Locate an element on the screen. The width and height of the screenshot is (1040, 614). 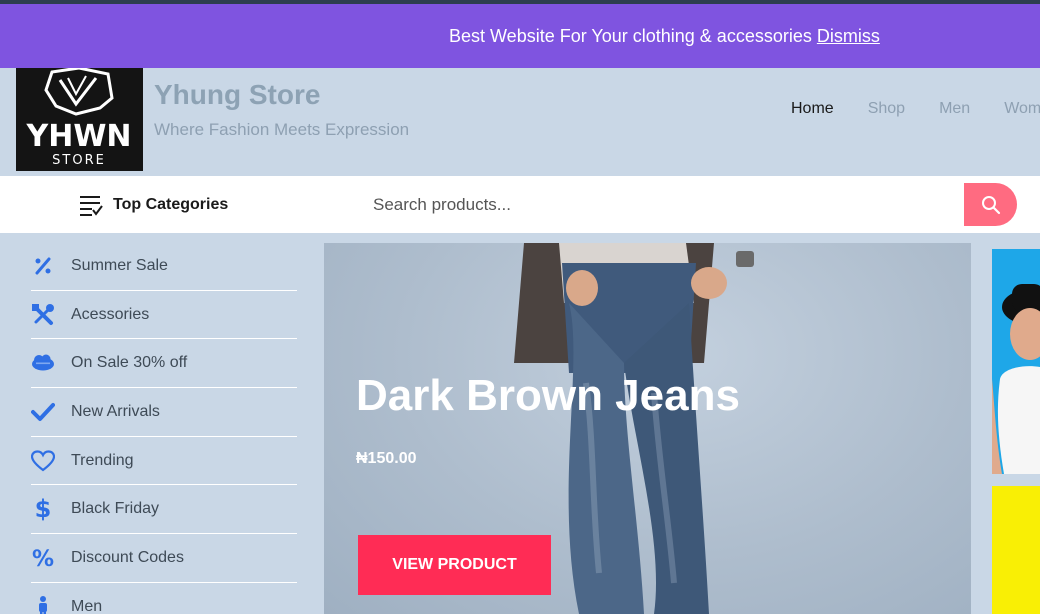
sidebar-item-on-sale: On Sale 30% off is located at coordinates (164, 364).